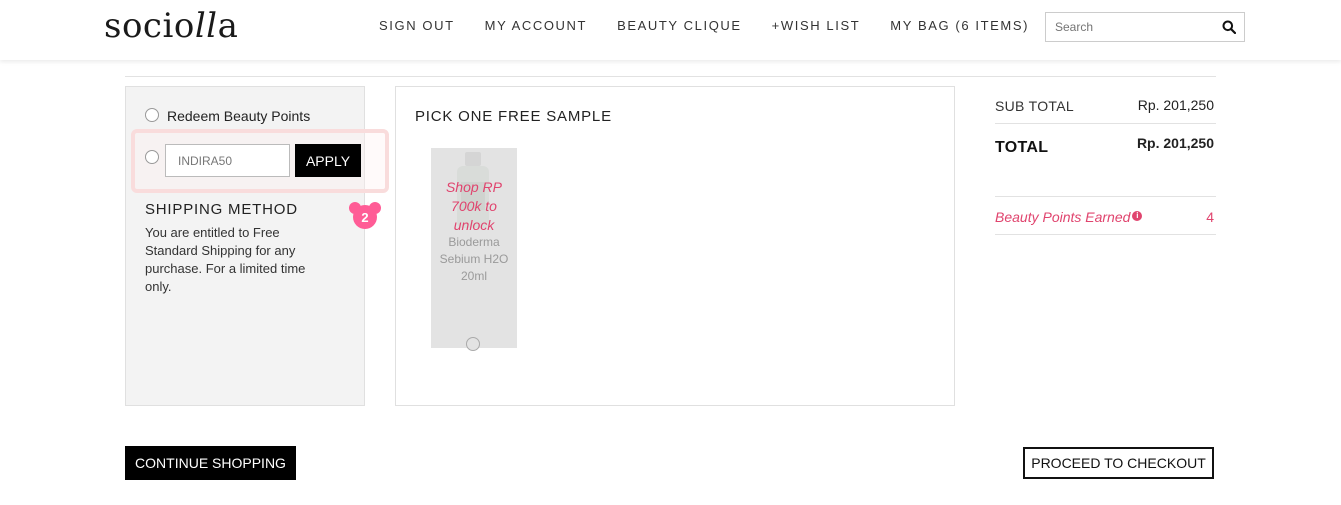  What do you see at coordinates (417, 25) in the screenshot?
I see `nav-sign-out: SIGN OUT` at bounding box center [417, 25].